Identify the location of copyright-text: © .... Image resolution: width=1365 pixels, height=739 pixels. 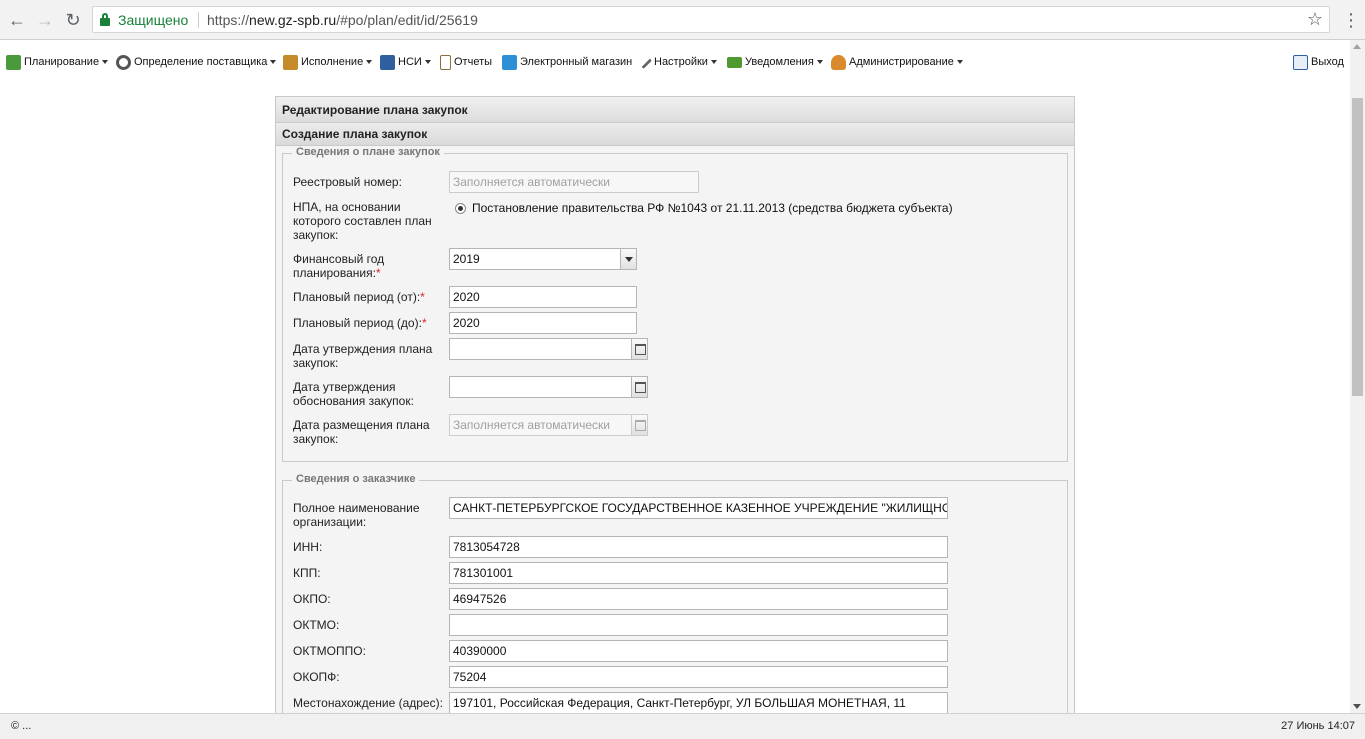
(21, 726).